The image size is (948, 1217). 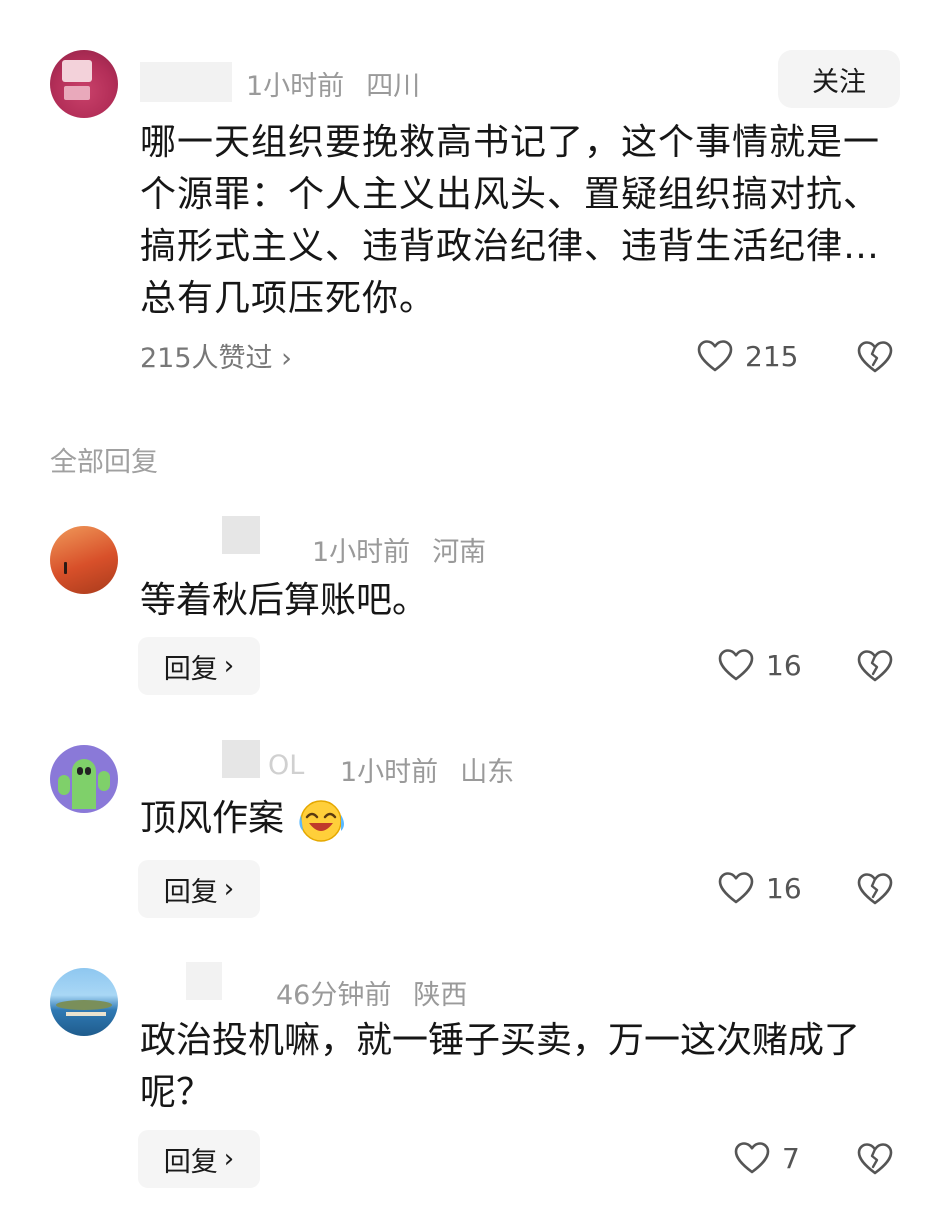 I want to click on reply-3-meta: 46分钟前 陕西, so click(x=382, y=992).